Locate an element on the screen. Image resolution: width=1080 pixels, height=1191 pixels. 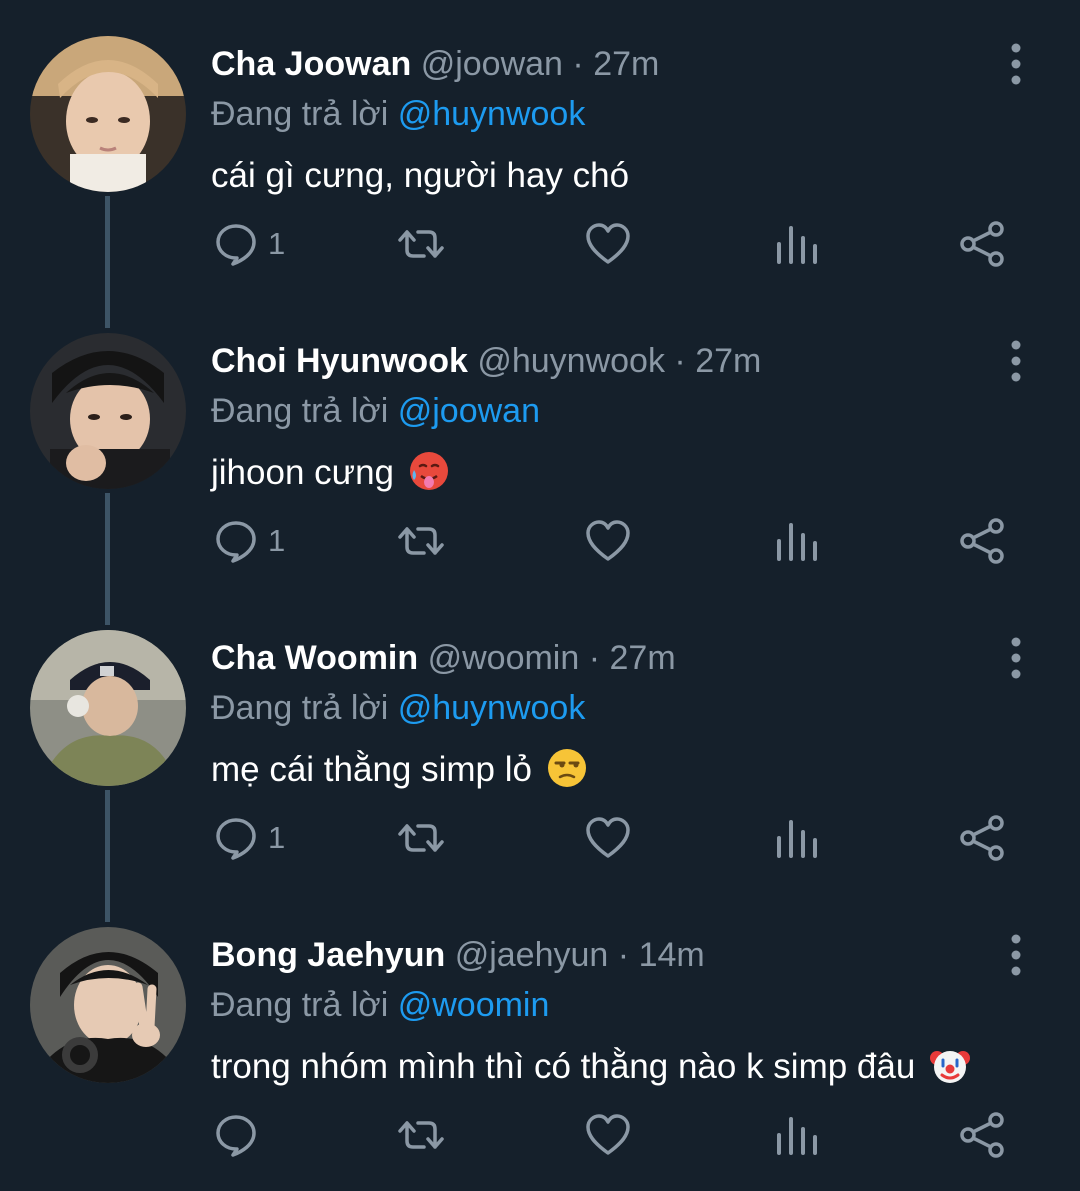
display-name: Cha Joowan is located at coordinates (311, 64).